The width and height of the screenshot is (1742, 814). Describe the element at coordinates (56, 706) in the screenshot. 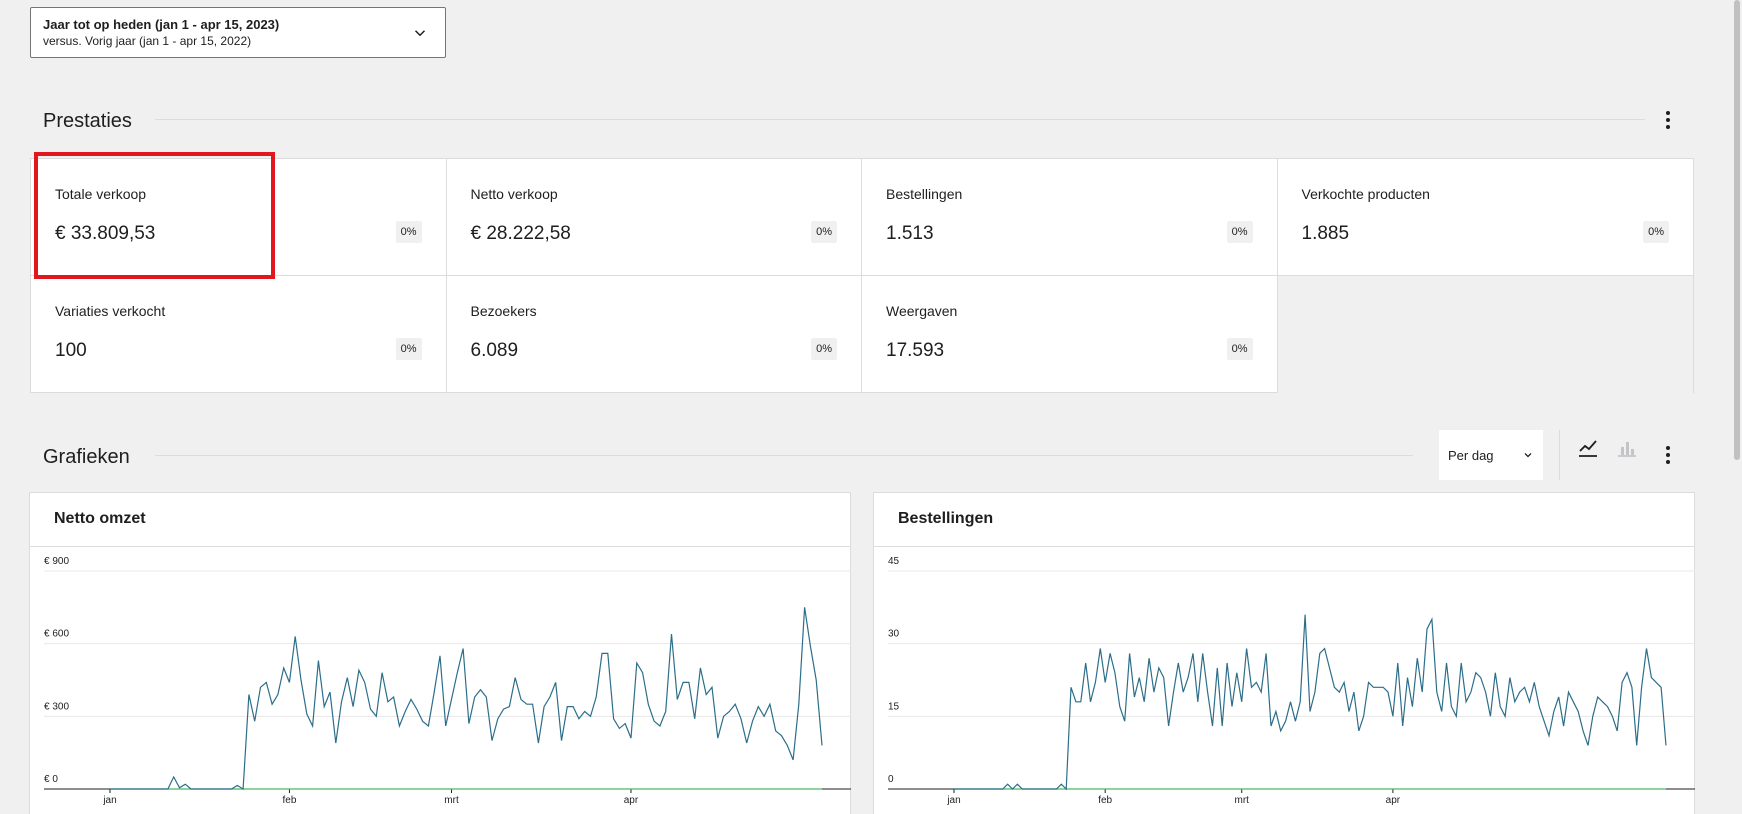

I see `y-tick-label: € 300` at that location.